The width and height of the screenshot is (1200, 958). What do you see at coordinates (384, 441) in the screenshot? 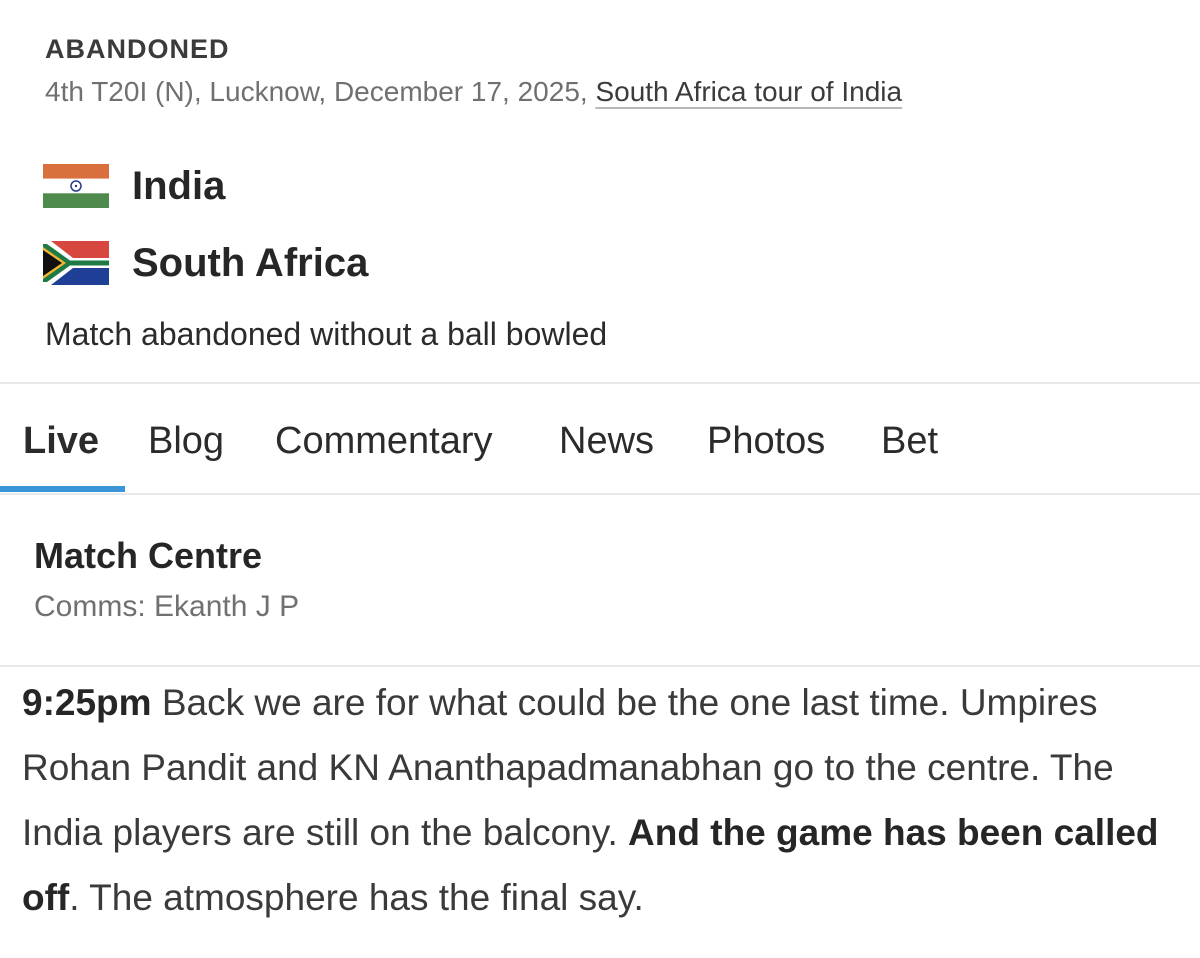
I see `tab-commentary: Commentary` at bounding box center [384, 441].